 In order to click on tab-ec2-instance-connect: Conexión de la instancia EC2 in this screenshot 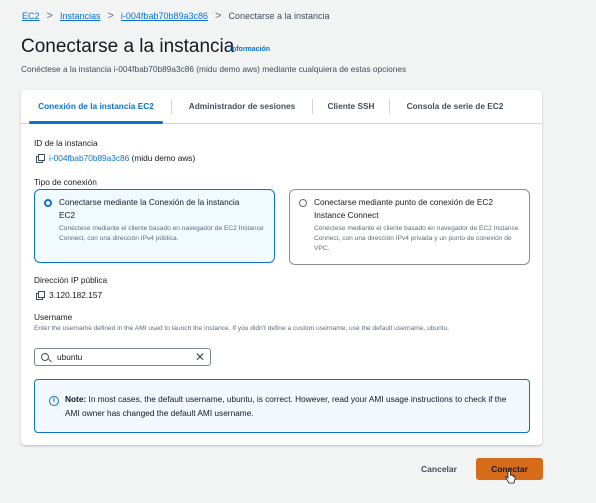, I will do `click(96, 107)`.